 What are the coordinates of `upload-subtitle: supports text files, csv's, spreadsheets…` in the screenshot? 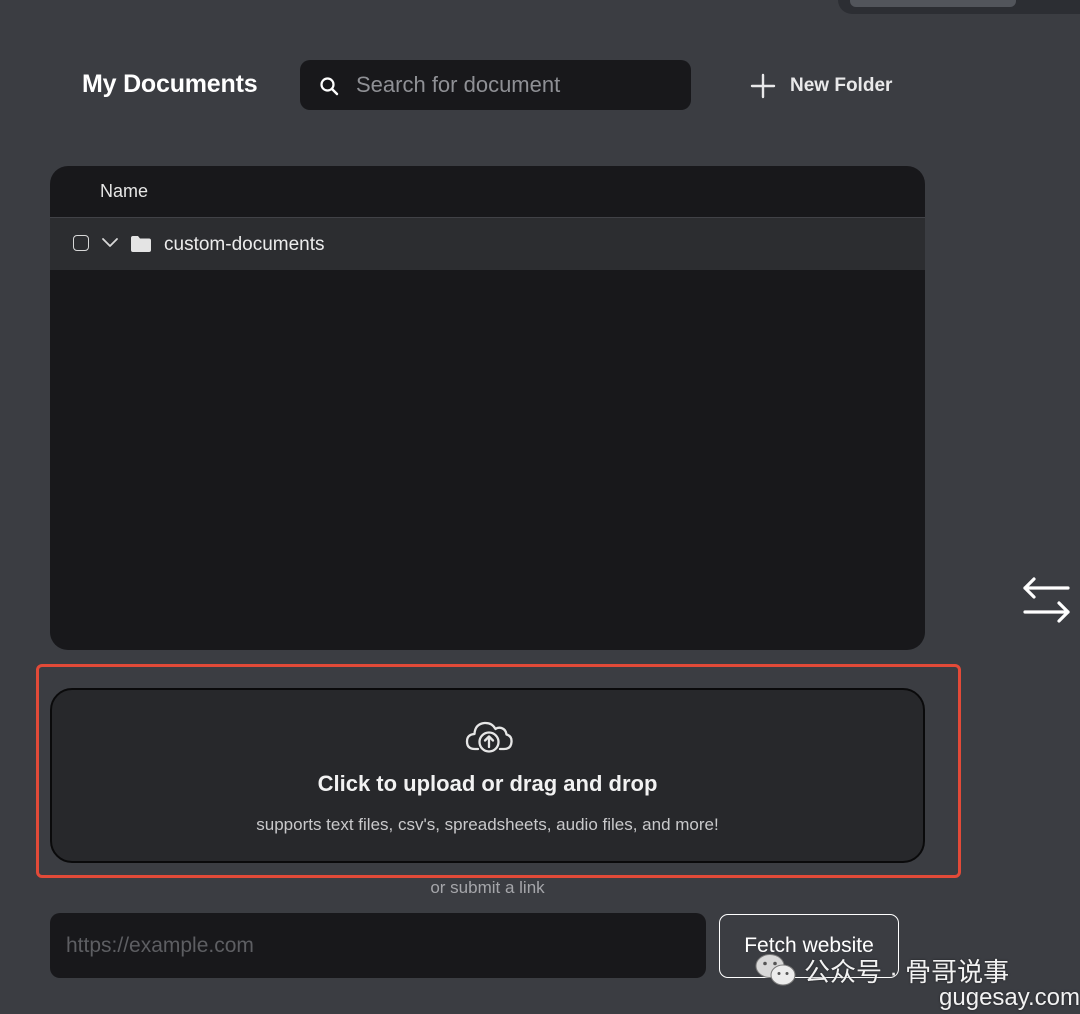 It's located at (487, 824).